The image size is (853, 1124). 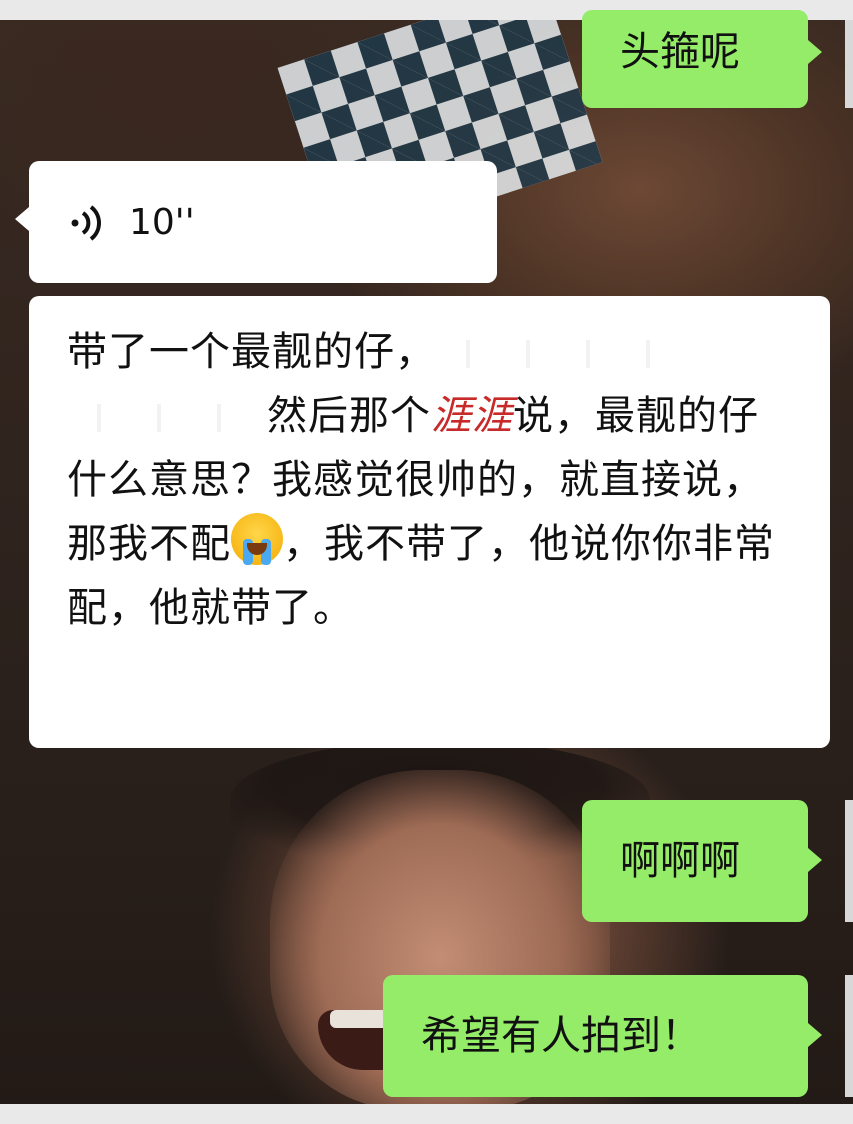 I want to click on message-bubble-outgoing: 啊啊啊, so click(x=702, y=861).